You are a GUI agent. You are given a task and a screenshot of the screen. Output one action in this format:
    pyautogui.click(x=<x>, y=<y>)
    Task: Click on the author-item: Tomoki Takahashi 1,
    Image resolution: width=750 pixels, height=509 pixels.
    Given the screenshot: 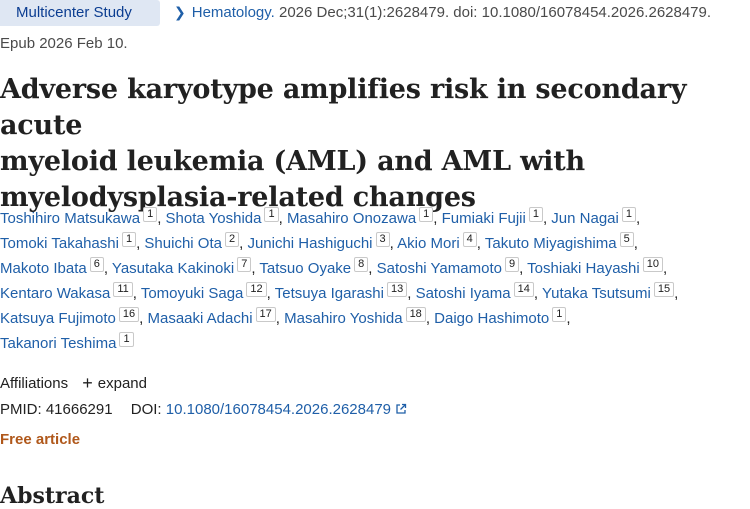 What is the action you would take?
    pyautogui.click(x=72, y=242)
    